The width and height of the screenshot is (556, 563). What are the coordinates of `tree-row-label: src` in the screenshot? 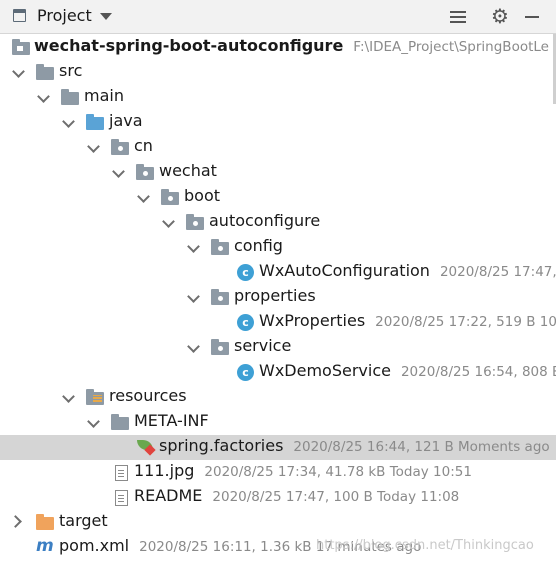 It's located at (71, 70).